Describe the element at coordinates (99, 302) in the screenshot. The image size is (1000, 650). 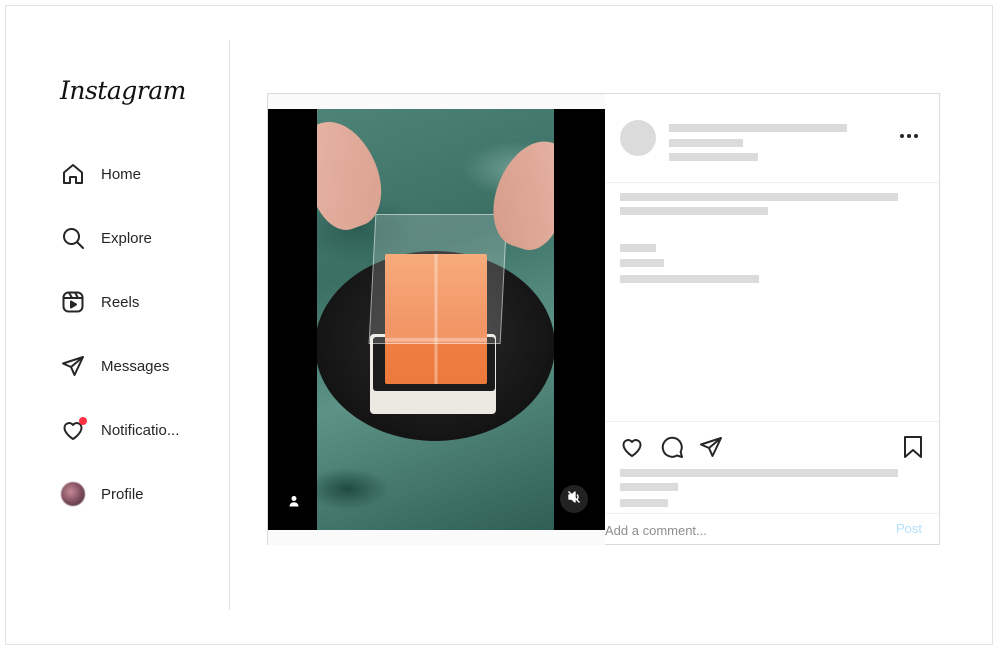
I see `sidebar-item-reels: Reels` at that location.